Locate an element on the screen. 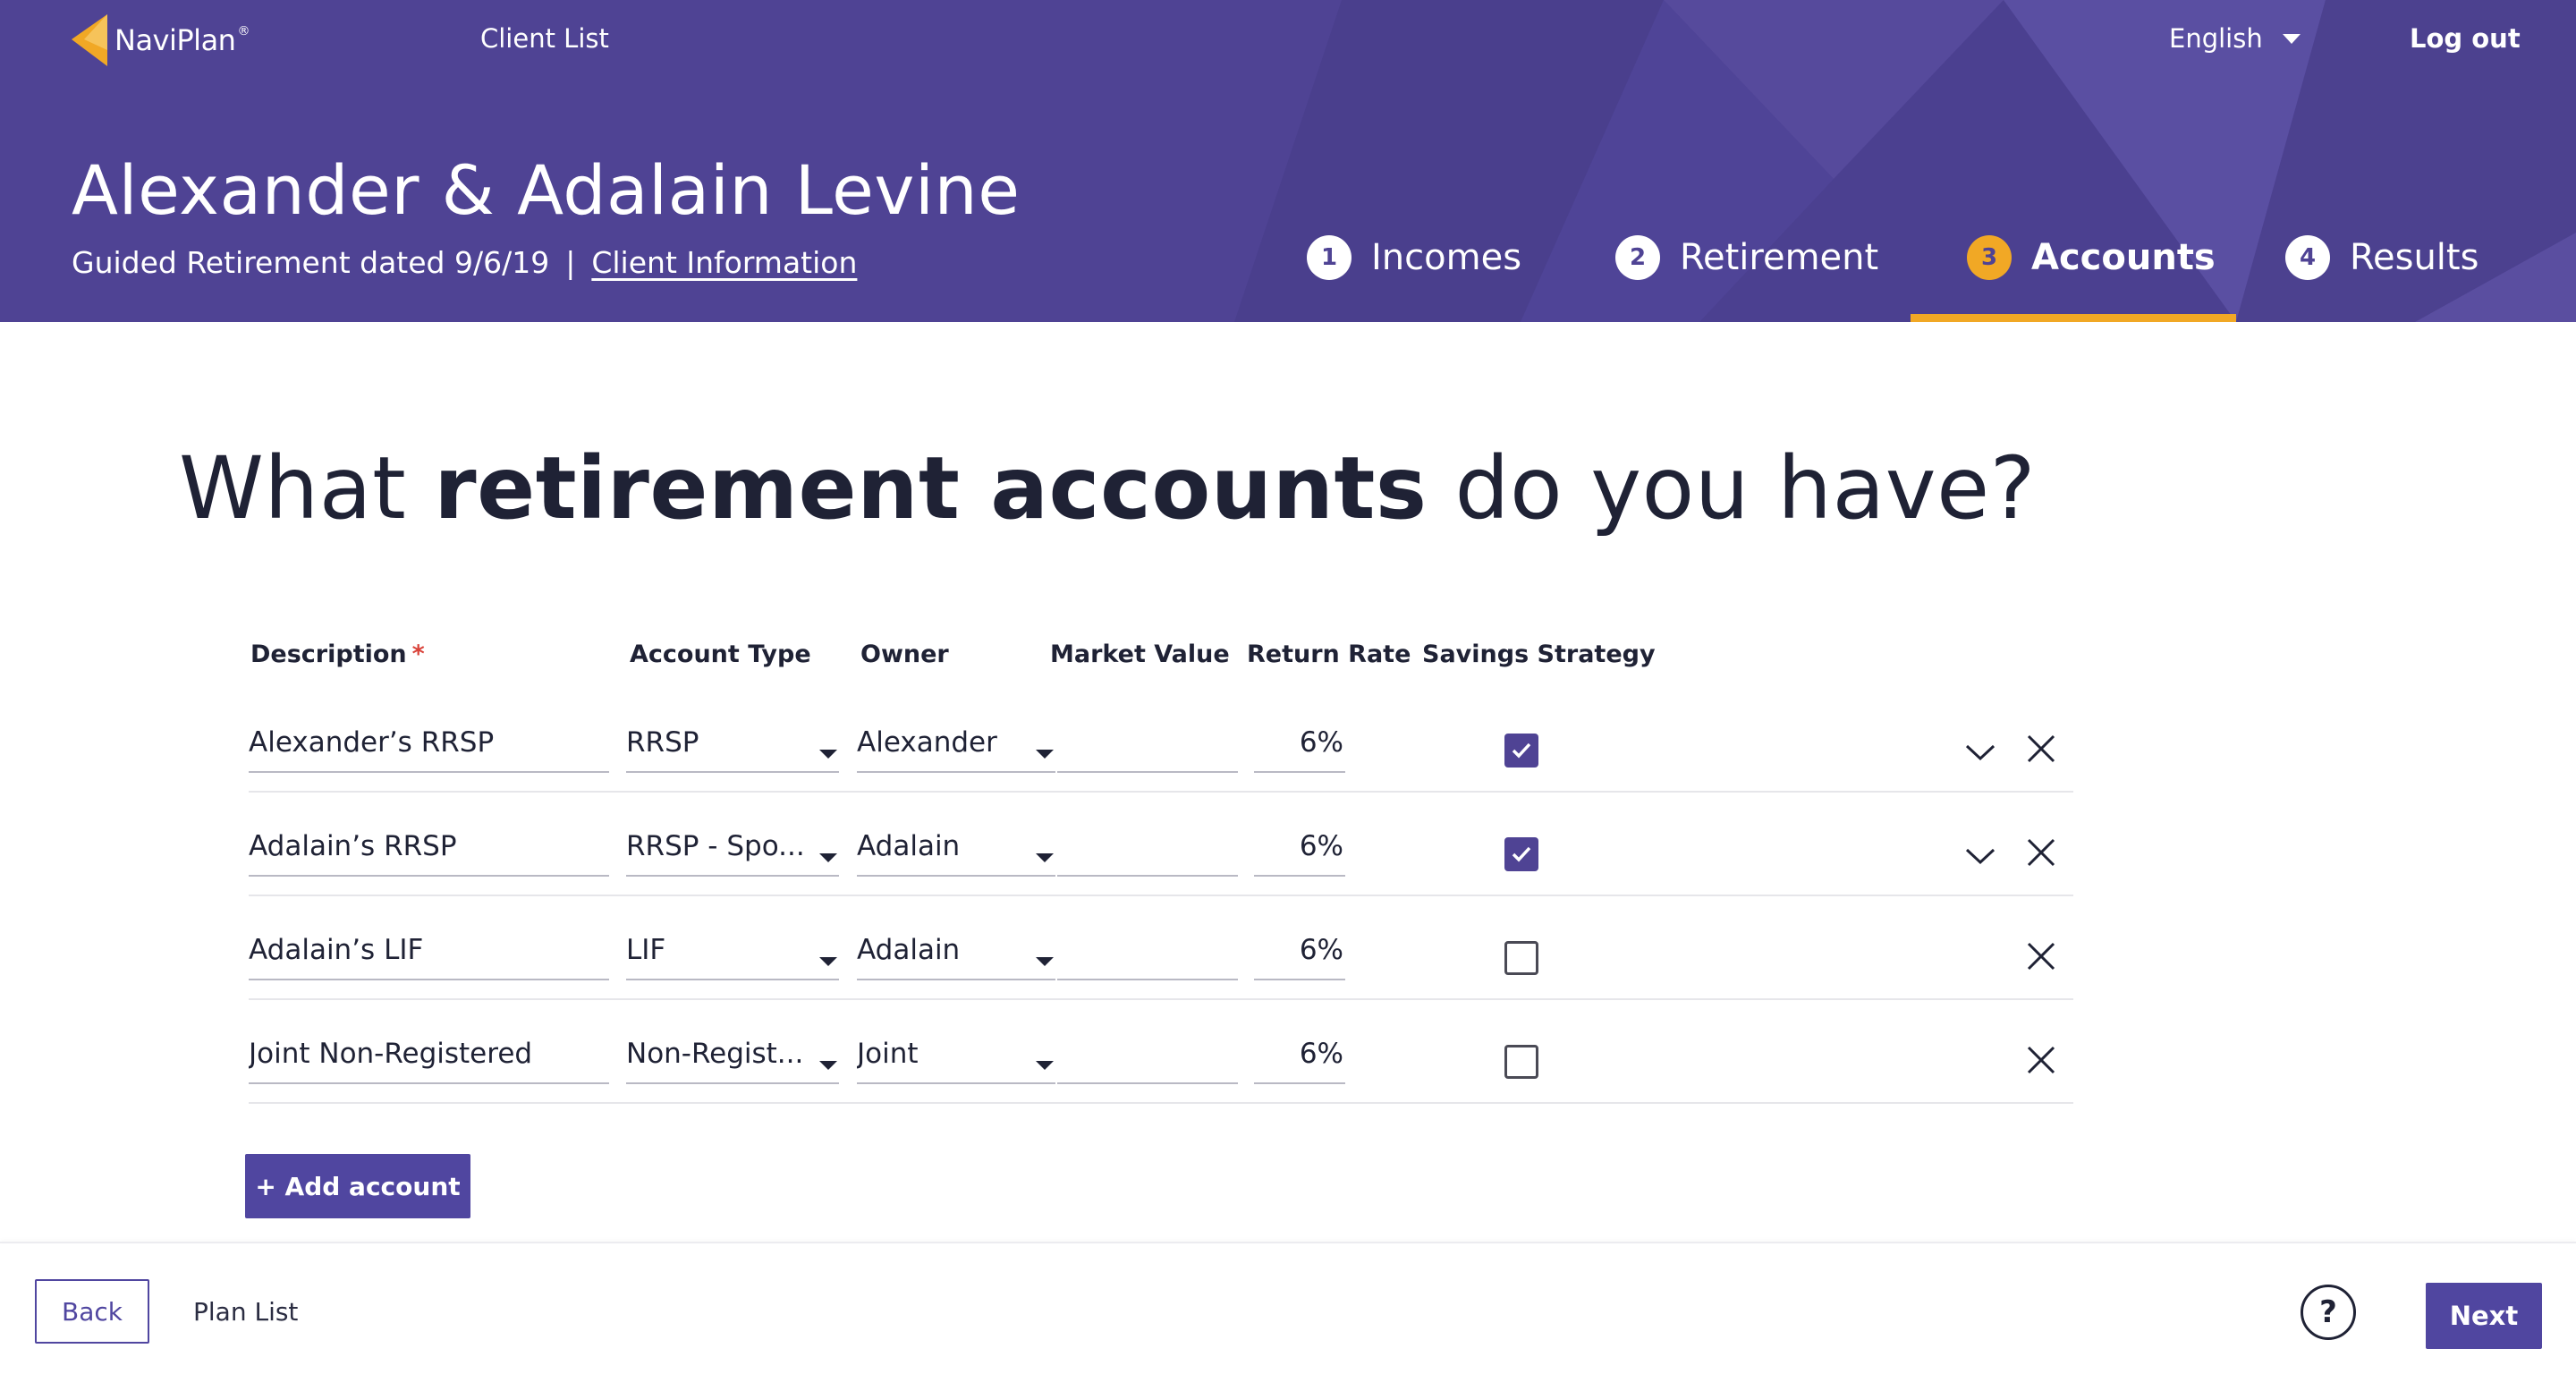 The height and width of the screenshot is (1374, 2576). client-name-title: Alexander & Adalain Levine is located at coordinates (546, 190).